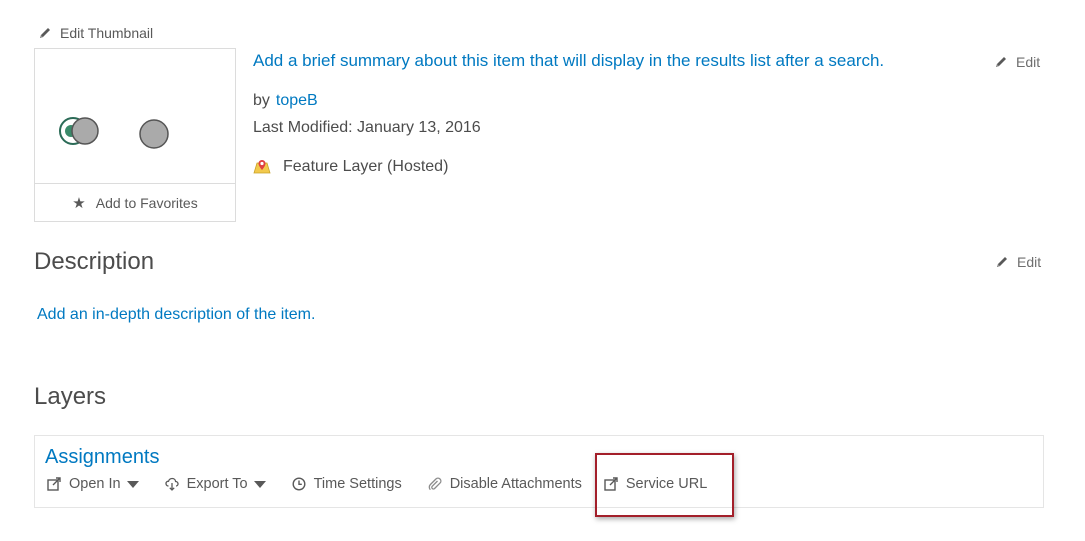  I want to click on time-settings-label: Time Settings, so click(357, 484).